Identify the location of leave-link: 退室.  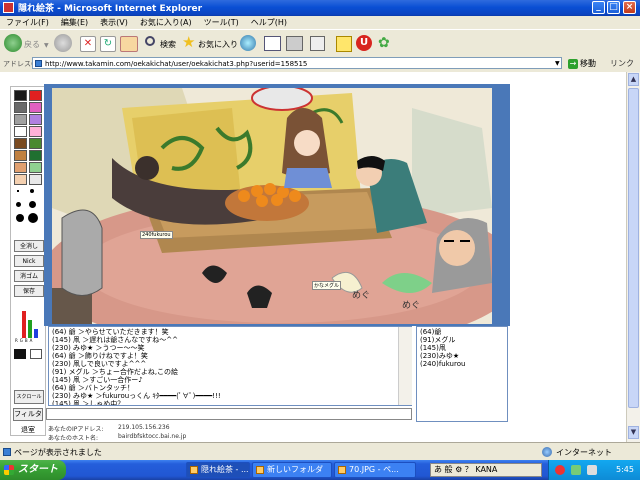
(28, 430).